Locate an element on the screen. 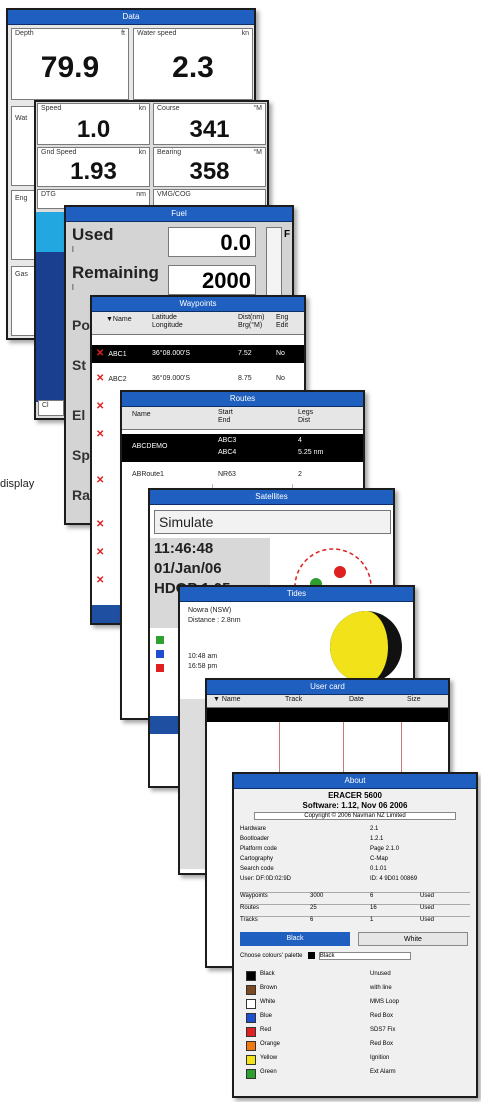  about-count-row: Routes 25 16 Used is located at coordinates (355, 910).